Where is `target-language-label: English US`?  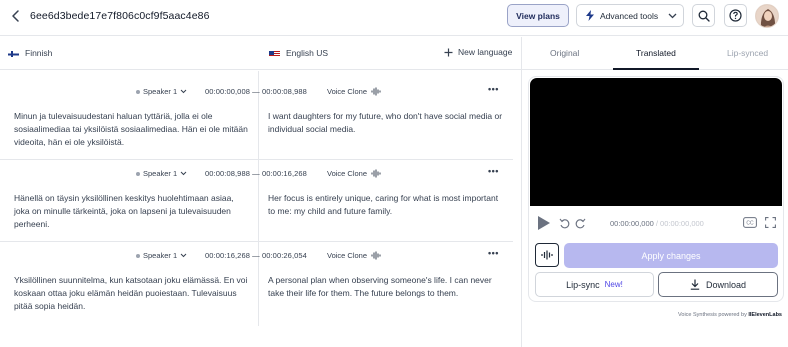 target-language-label: English US is located at coordinates (307, 53).